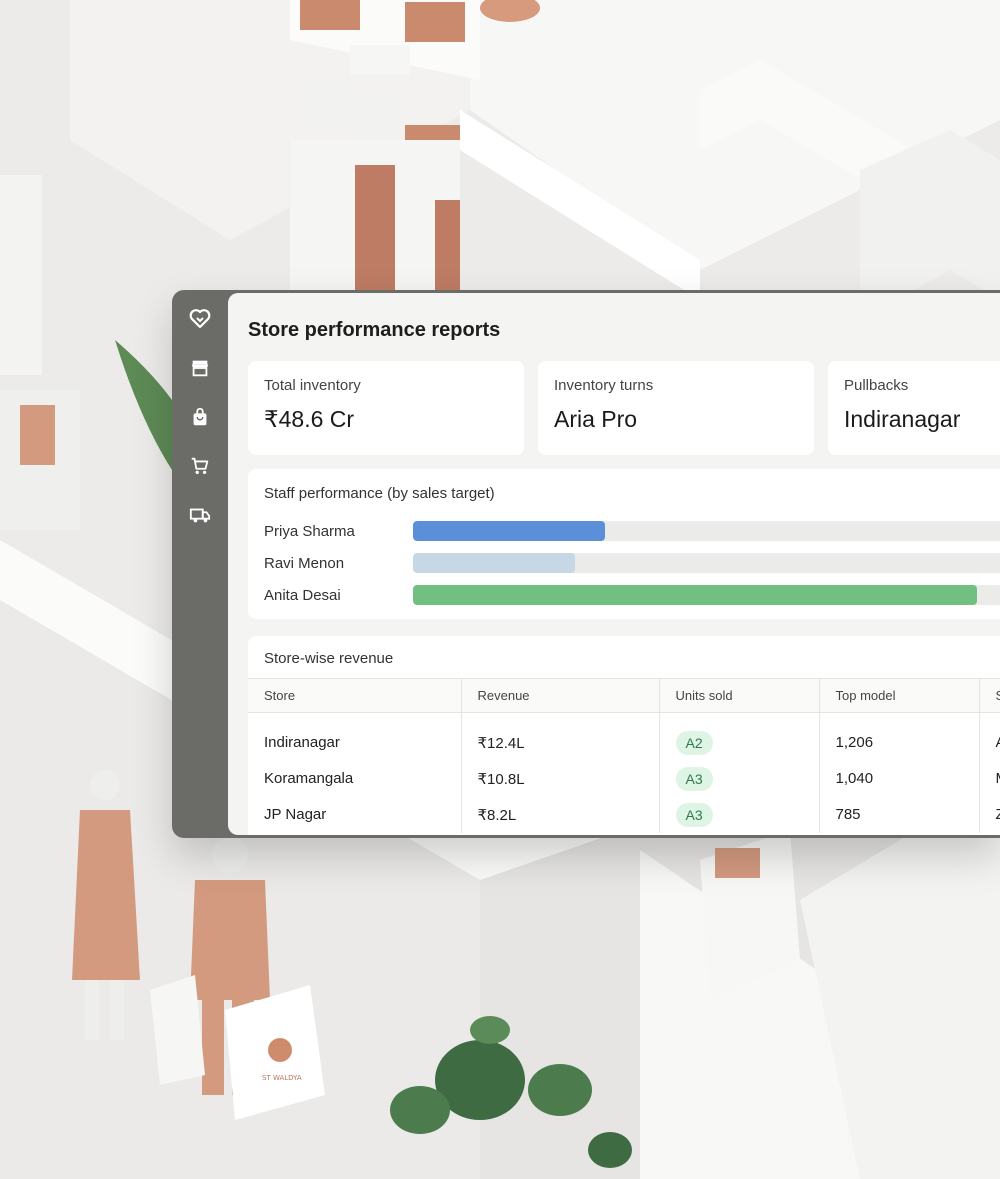 The width and height of the screenshot is (1000, 1179). What do you see at coordinates (354, 695) in the screenshot?
I see `column-header-store: Store` at bounding box center [354, 695].